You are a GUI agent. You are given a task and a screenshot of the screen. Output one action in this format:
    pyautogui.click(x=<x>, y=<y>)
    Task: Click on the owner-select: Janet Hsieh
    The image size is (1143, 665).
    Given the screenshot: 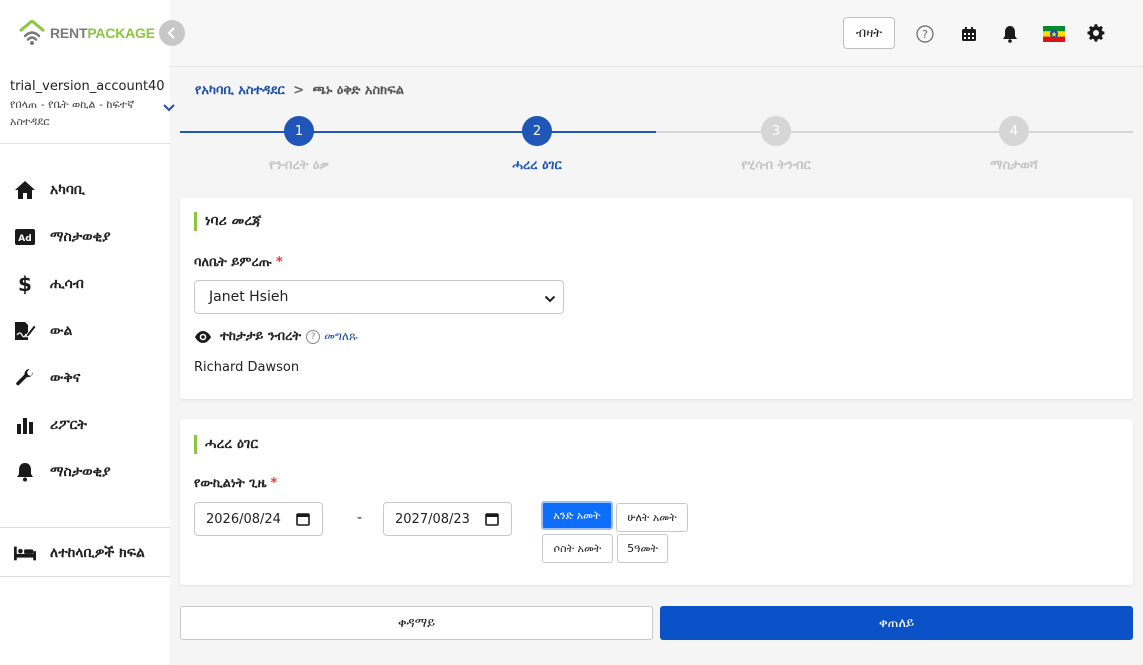 What is the action you would take?
    pyautogui.click(x=379, y=297)
    